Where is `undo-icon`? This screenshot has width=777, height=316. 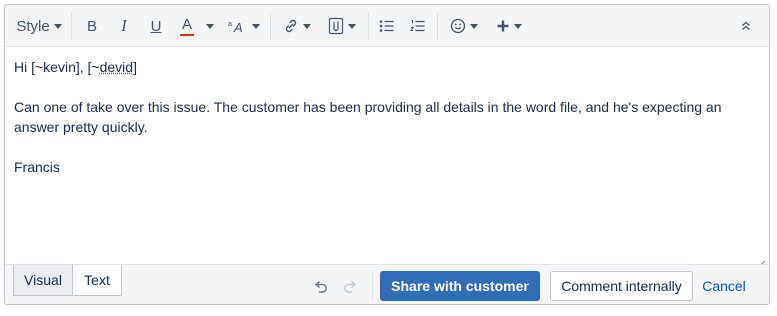 undo-icon is located at coordinates (321, 288).